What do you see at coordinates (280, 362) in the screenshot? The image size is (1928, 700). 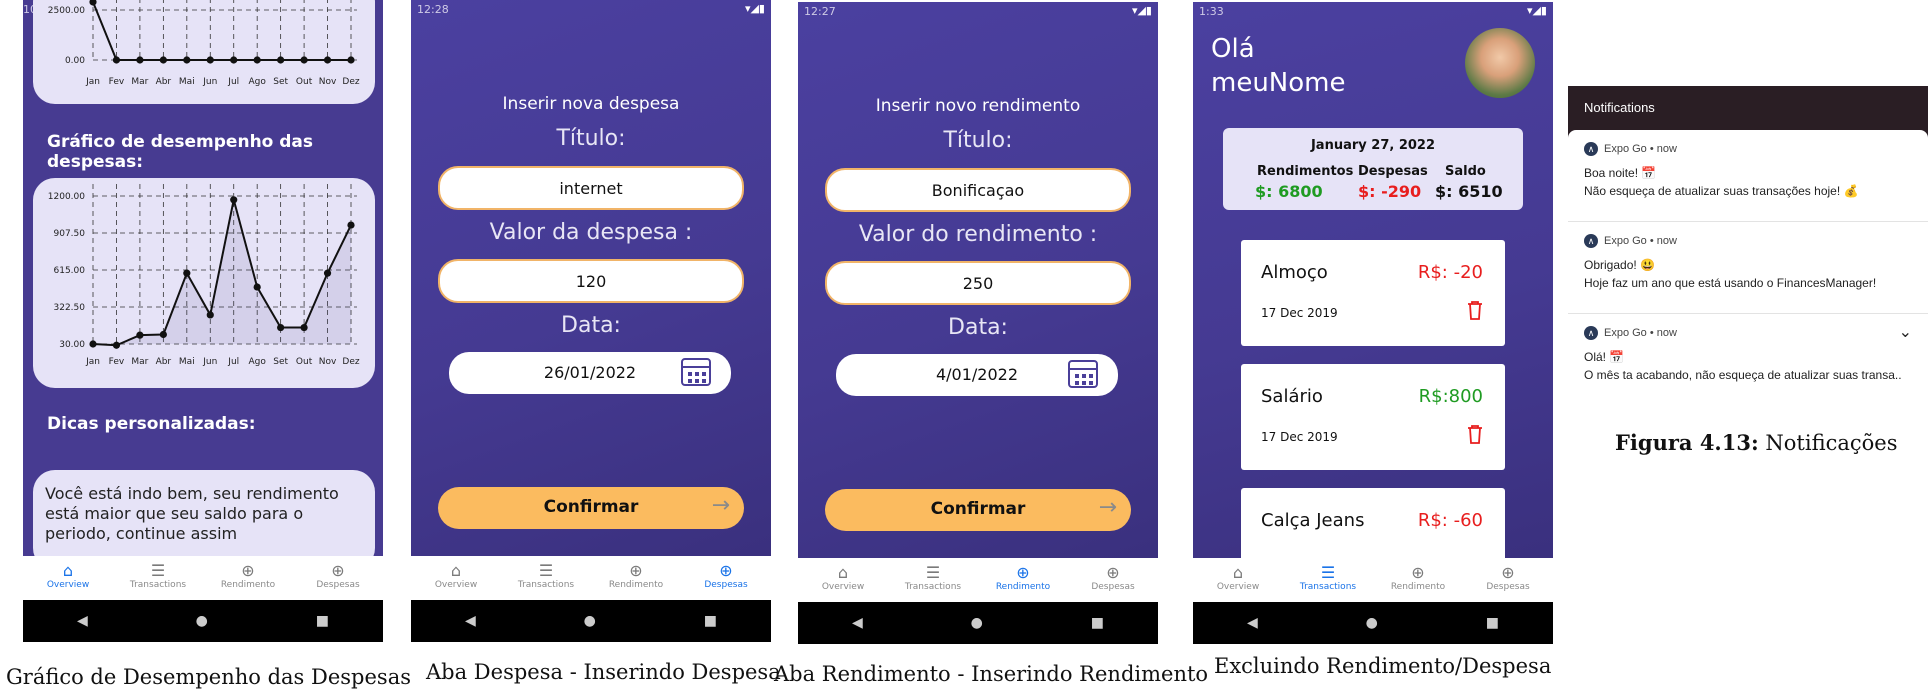 I see `x-tick-label: Set` at bounding box center [280, 362].